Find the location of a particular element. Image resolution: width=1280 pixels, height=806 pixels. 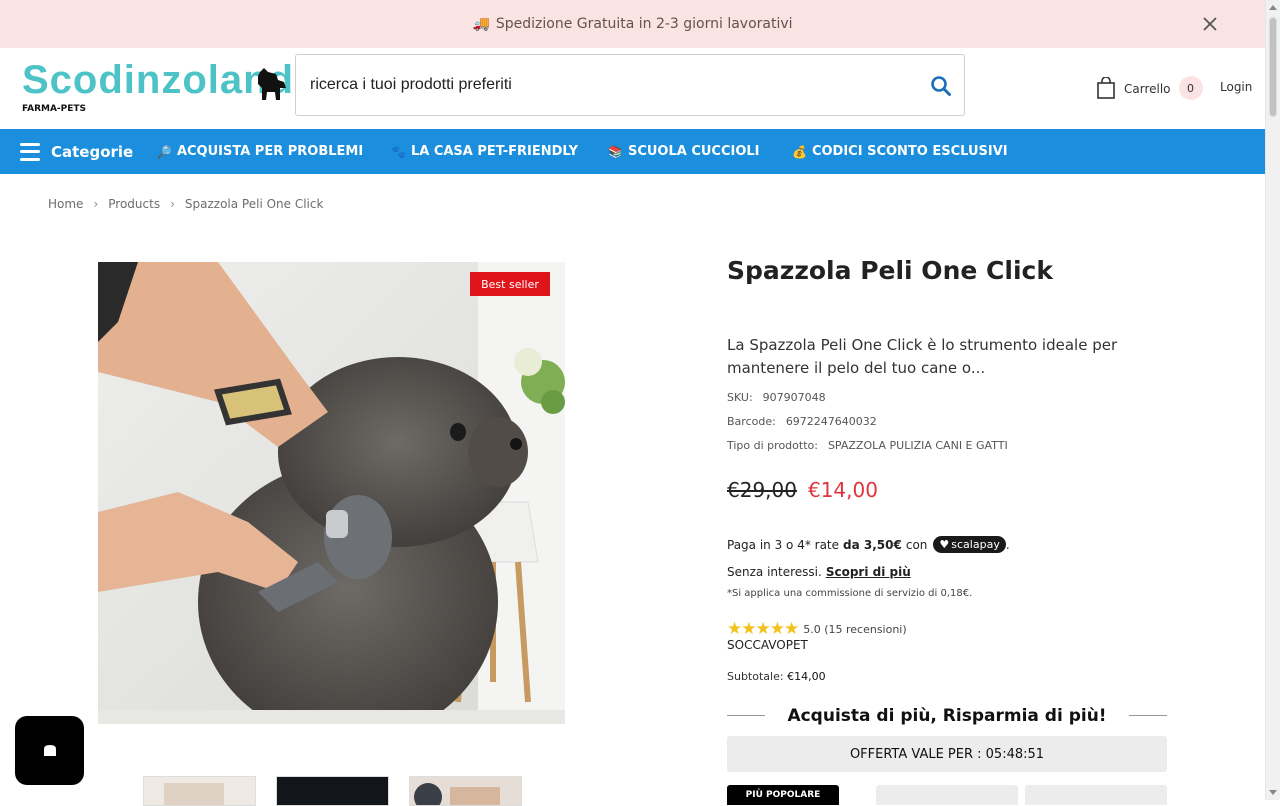

bundle-heading: Acquista di più, Risparmia di più! is located at coordinates (947, 716).